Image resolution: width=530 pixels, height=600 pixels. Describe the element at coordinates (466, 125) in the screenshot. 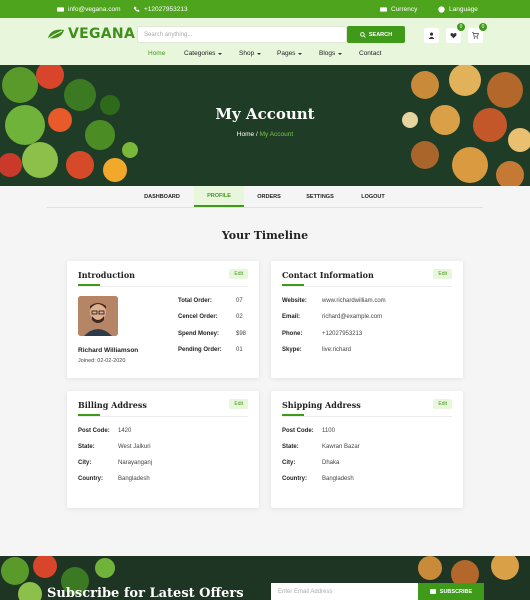

I see `fastfood-image` at that location.